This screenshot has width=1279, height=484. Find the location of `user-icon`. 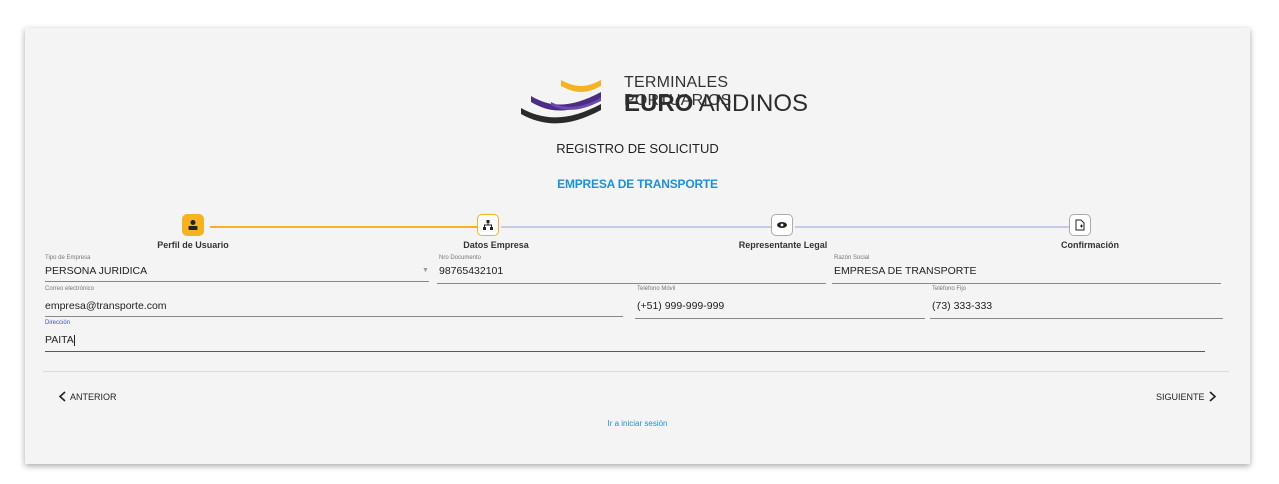

user-icon is located at coordinates (193, 225).